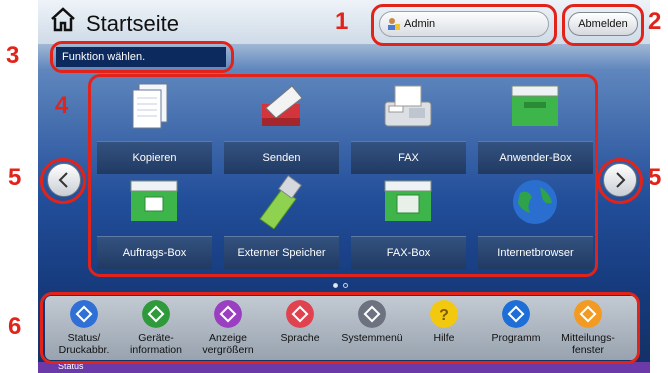 This screenshot has width=668, height=373. Describe the element at coordinates (342, 21) in the screenshot. I see `callout-number-1: 1` at that location.